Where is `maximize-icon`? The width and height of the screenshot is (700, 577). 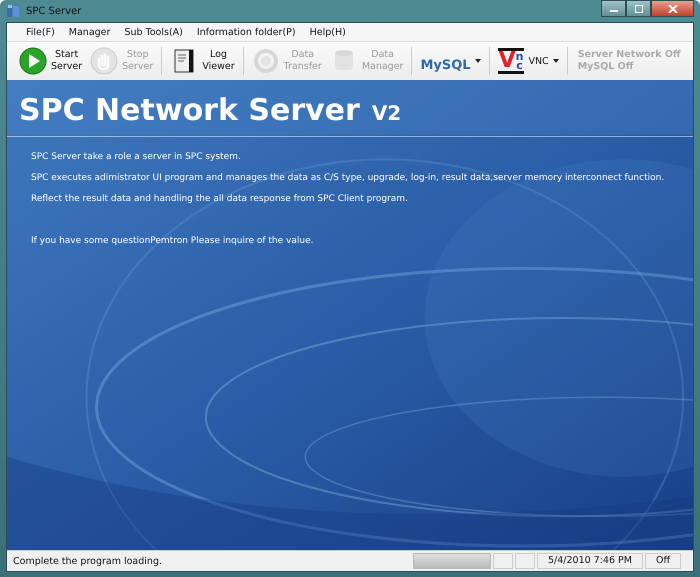
maximize-icon is located at coordinates (639, 8).